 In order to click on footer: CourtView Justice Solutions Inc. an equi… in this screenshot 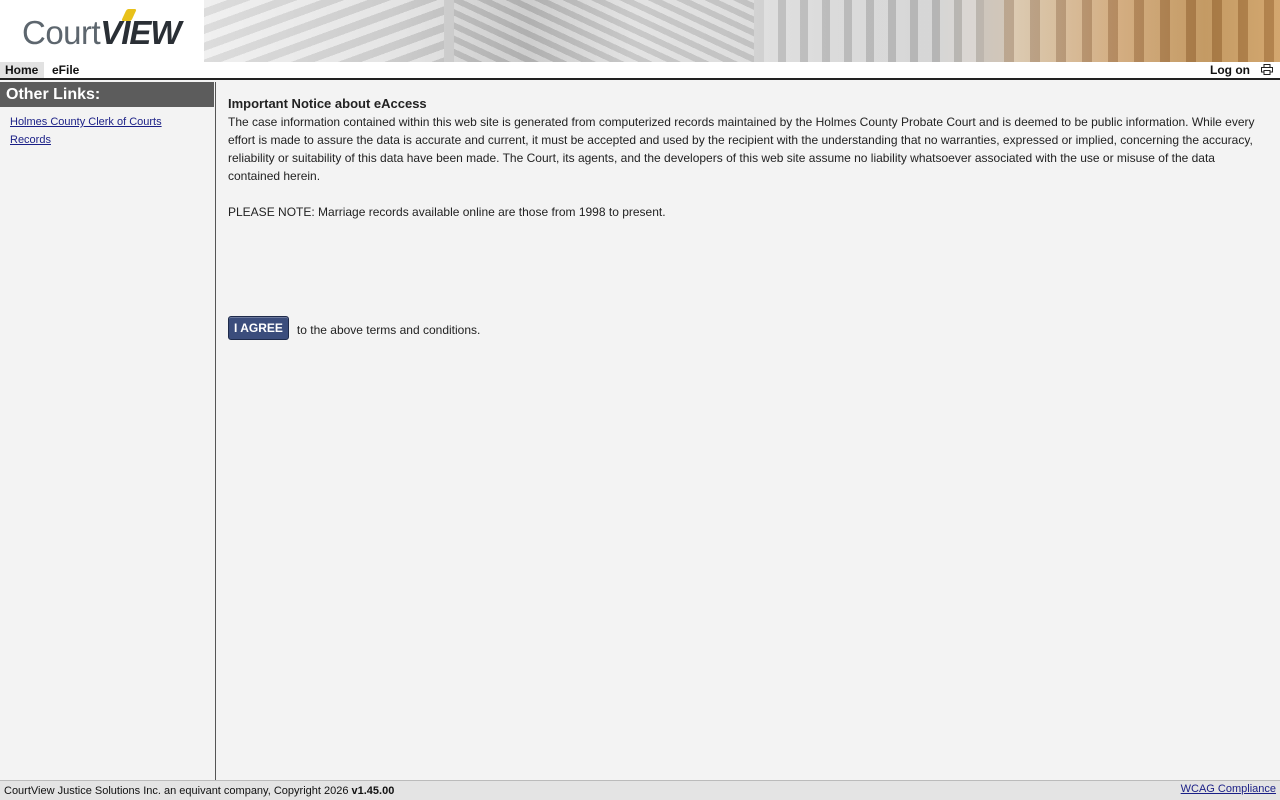, I will do `click(640, 790)`.